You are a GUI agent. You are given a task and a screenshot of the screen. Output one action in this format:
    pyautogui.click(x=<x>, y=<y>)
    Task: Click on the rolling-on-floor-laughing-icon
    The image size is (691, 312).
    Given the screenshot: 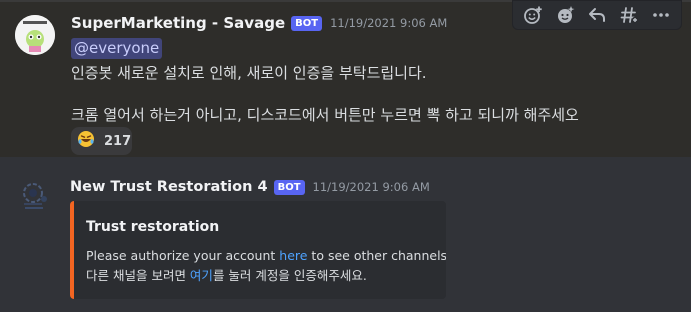 What is the action you would take?
    pyautogui.click(x=86, y=141)
    